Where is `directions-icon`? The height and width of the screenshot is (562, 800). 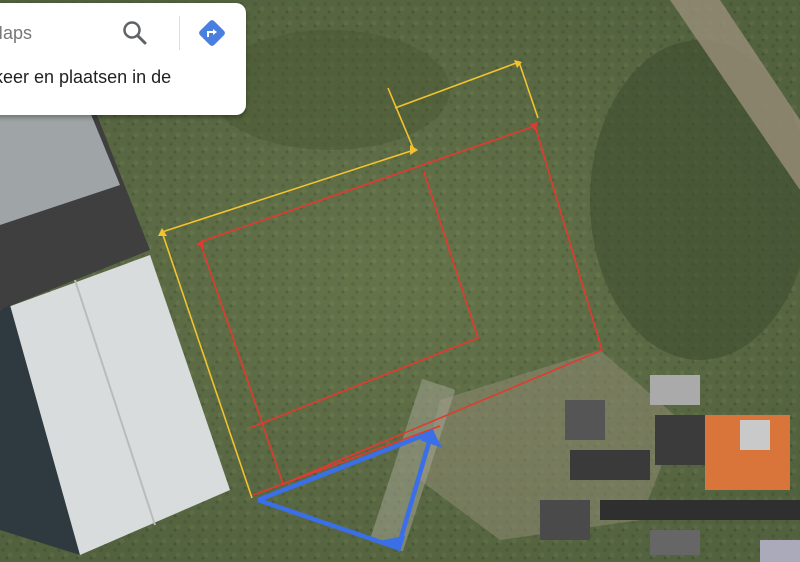
directions-icon is located at coordinates (212, 33).